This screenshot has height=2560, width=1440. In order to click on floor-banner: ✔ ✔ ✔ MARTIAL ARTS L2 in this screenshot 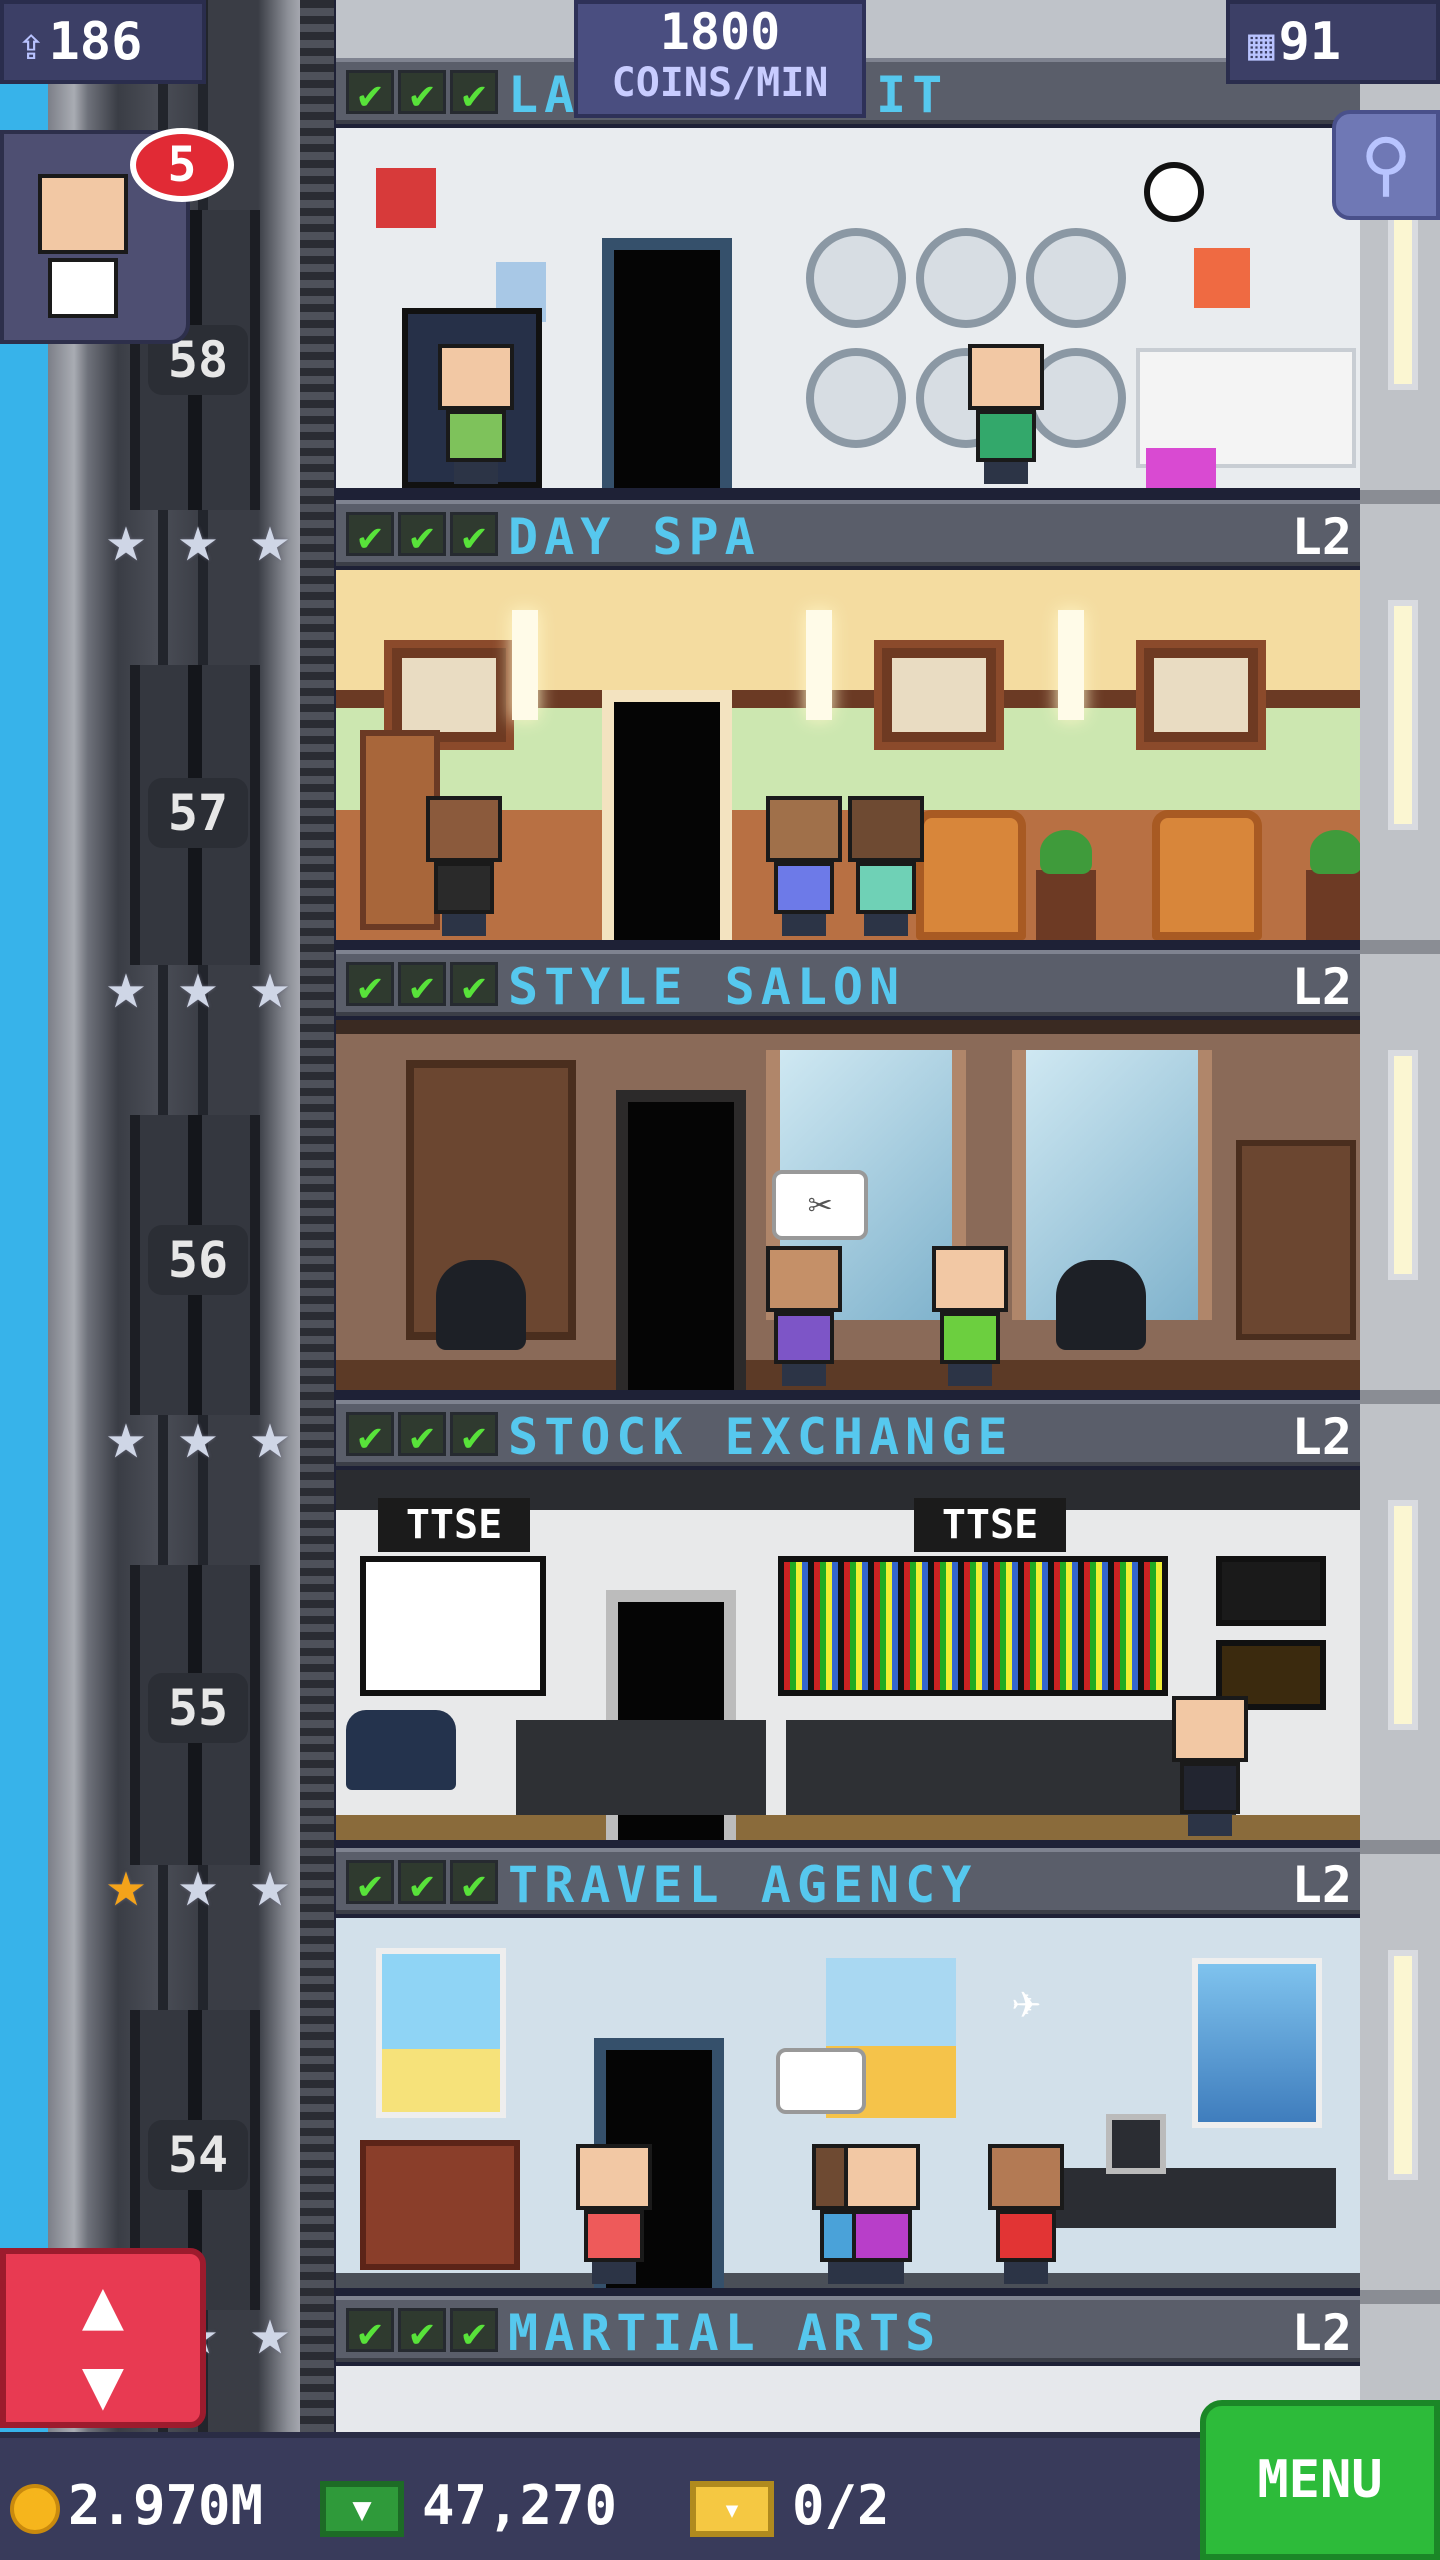, I will do `click(848, 2329)`.